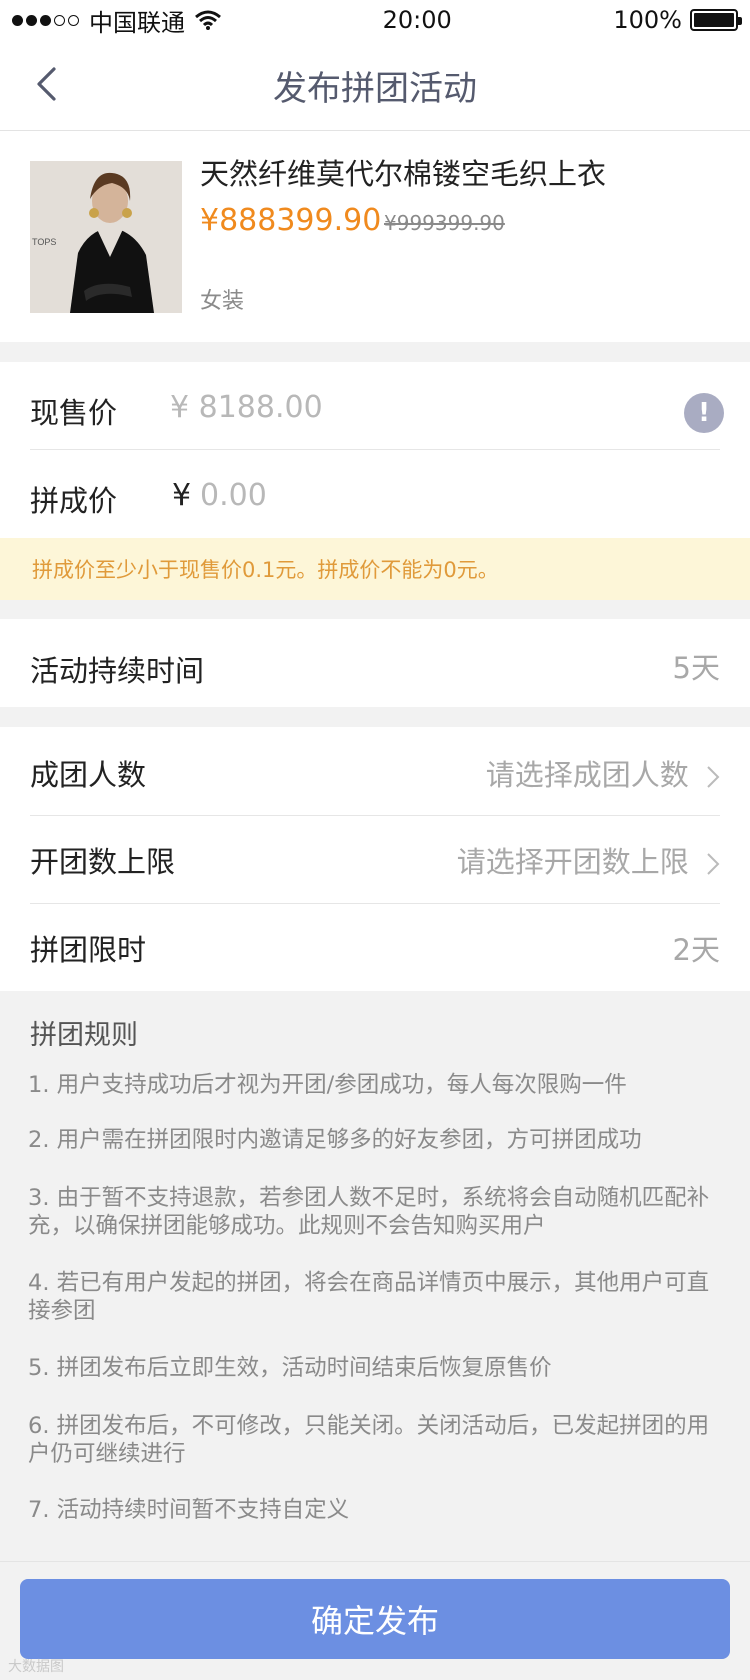  I want to click on info-icon: !, so click(704, 413).